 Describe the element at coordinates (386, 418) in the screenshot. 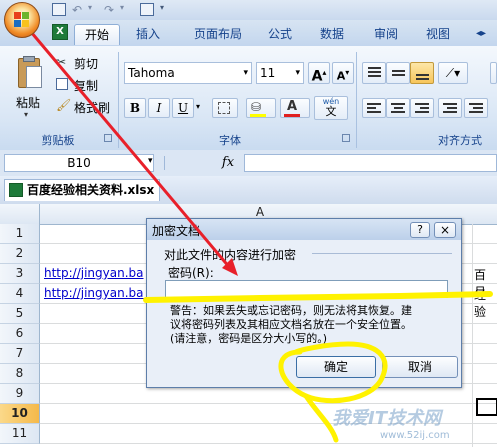

I see `watermark-logo: 我爱IT技术网` at that location.